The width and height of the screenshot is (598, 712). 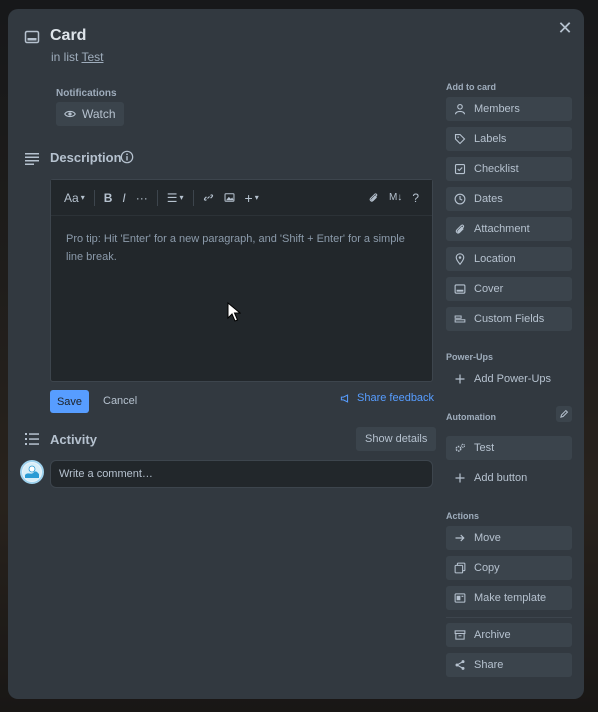 What do you see at coordinates (509, 139) in the screenshot?
I see `labels-button: Labels` at bounding box center [509, 139].